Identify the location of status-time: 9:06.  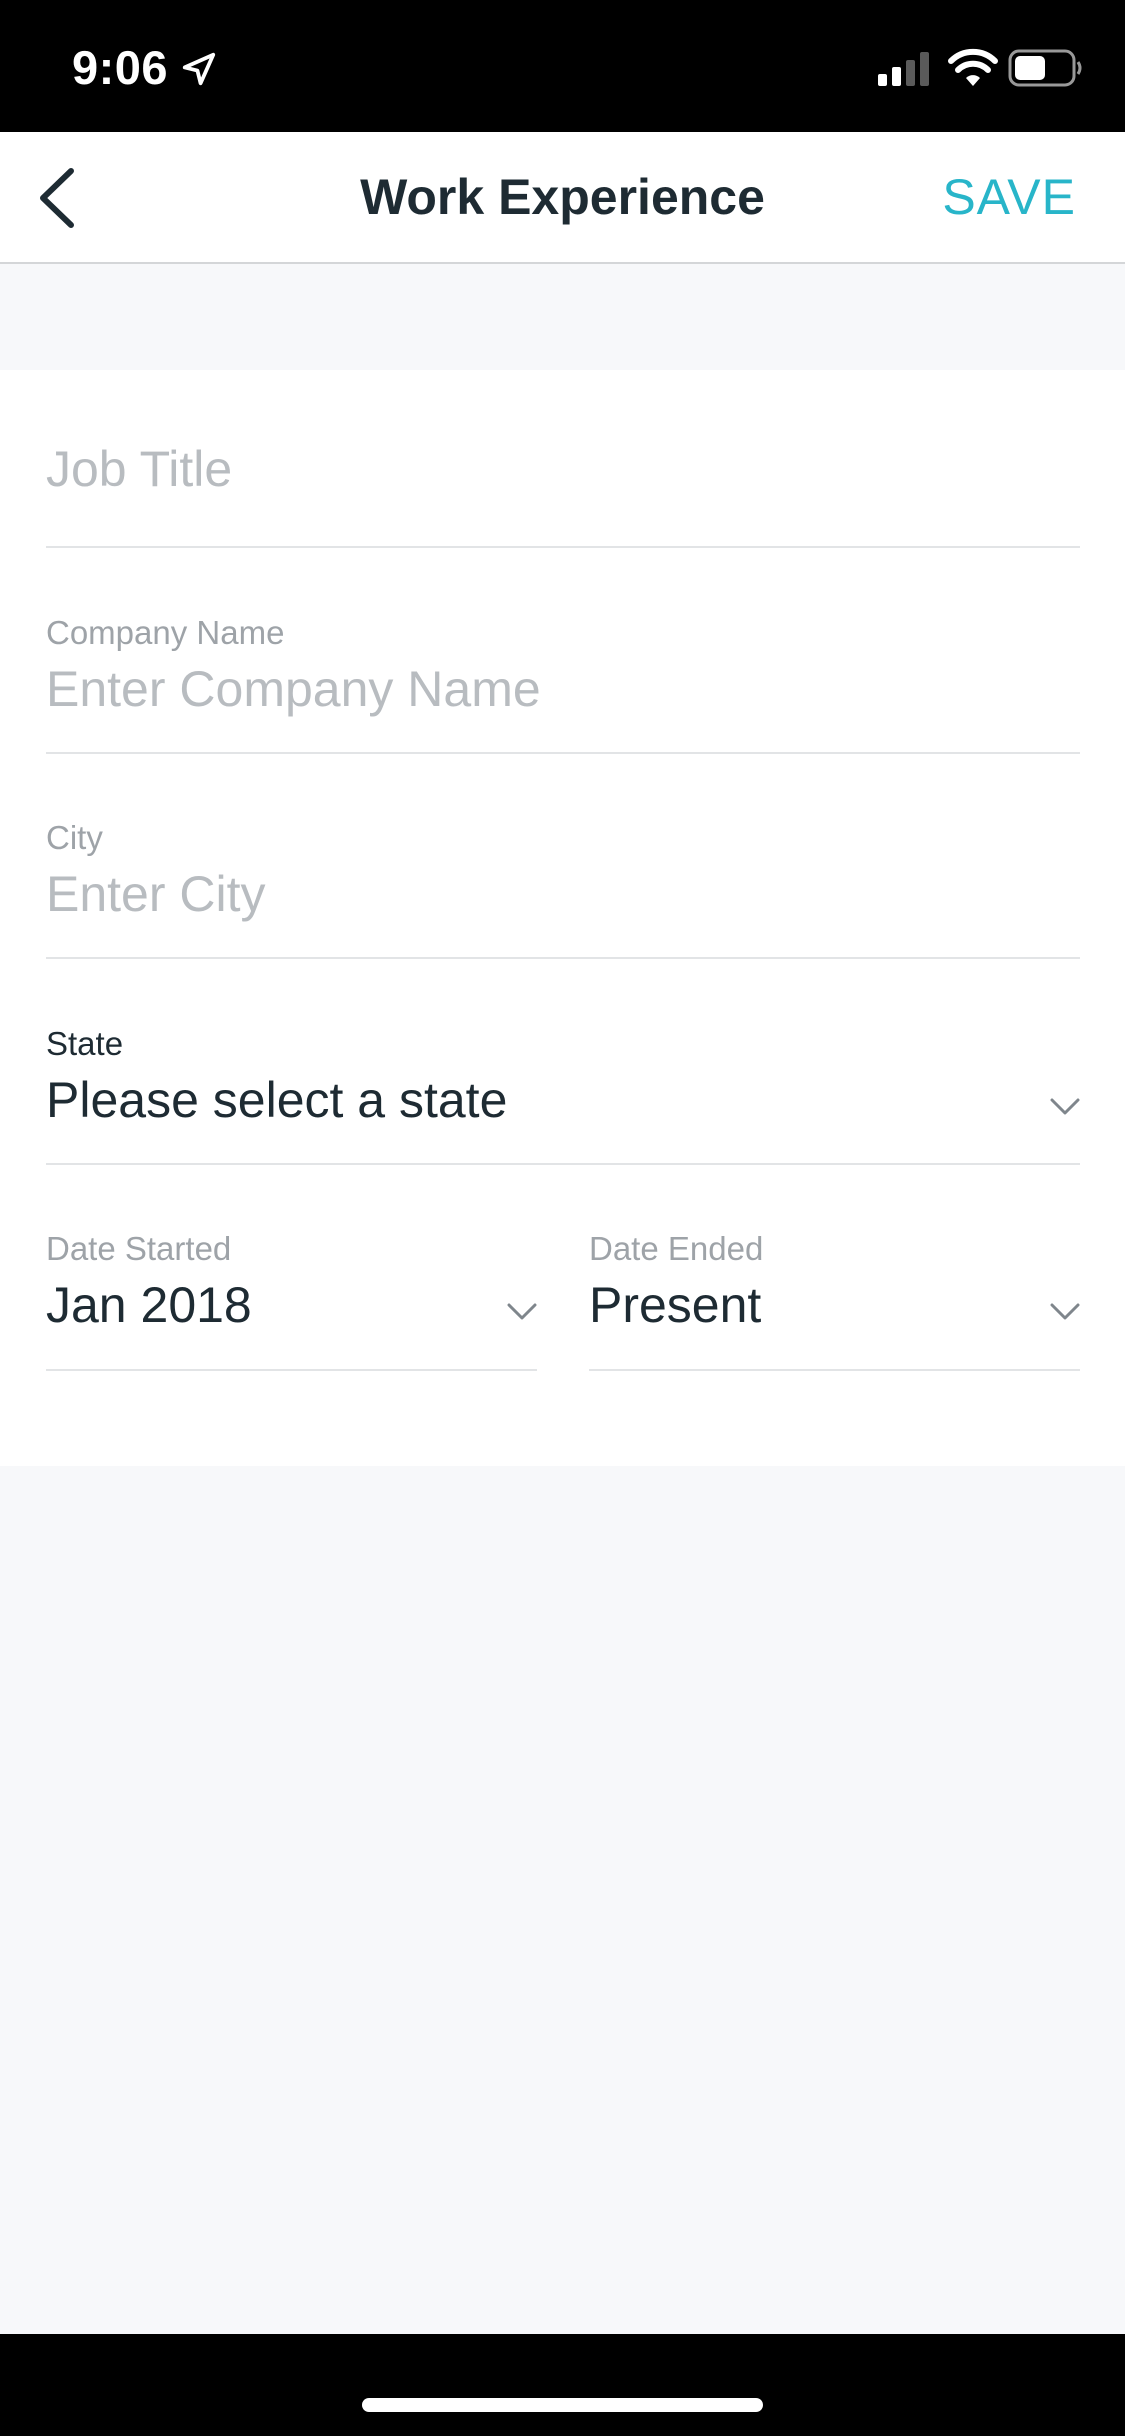
(120, 67).